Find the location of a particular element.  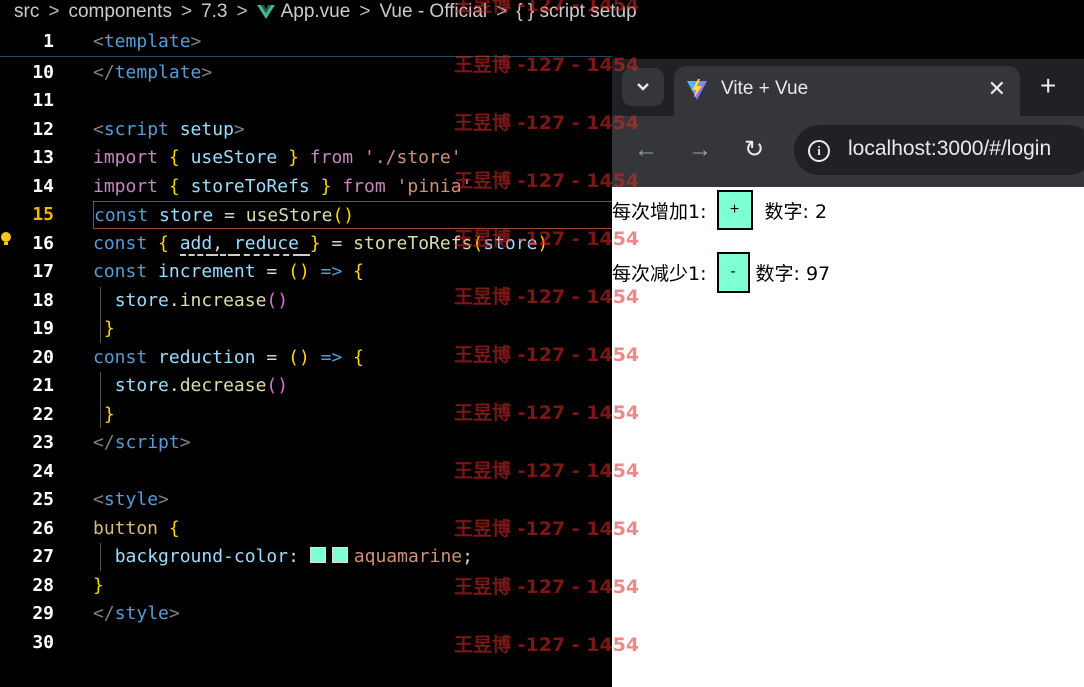

code-line: 26 button { is located at coordinates (106, 528).